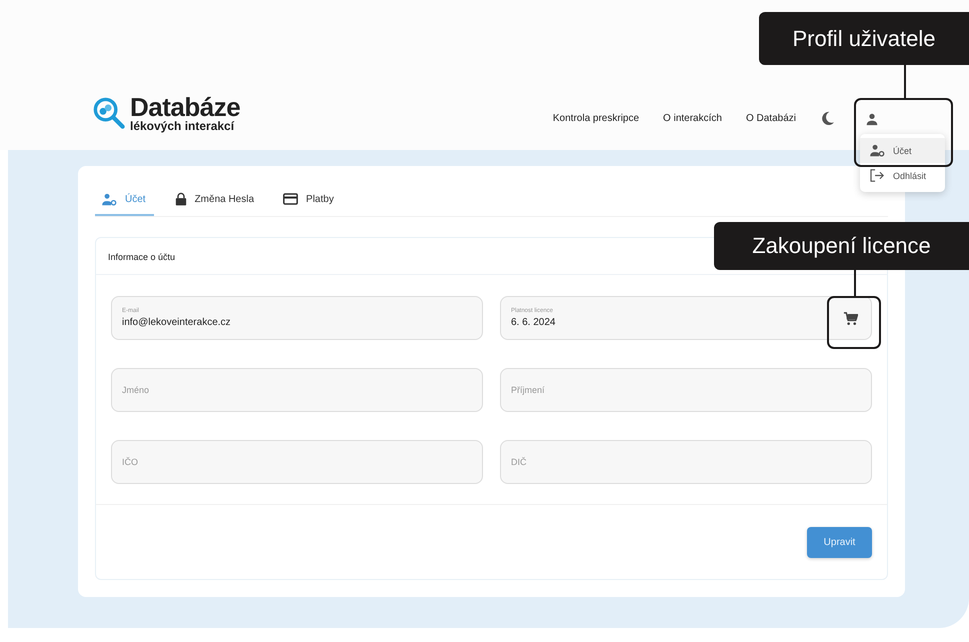  What do you see at coordinates (180, 199) in the screenshot?
I see `lock-icon` at bounding box center [180, 199].